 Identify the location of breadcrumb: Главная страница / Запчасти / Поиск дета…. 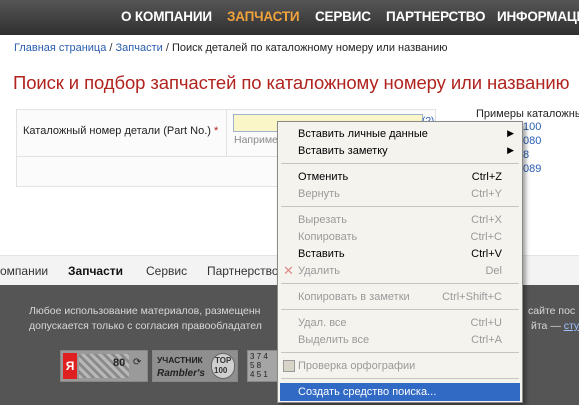
(230, 48).